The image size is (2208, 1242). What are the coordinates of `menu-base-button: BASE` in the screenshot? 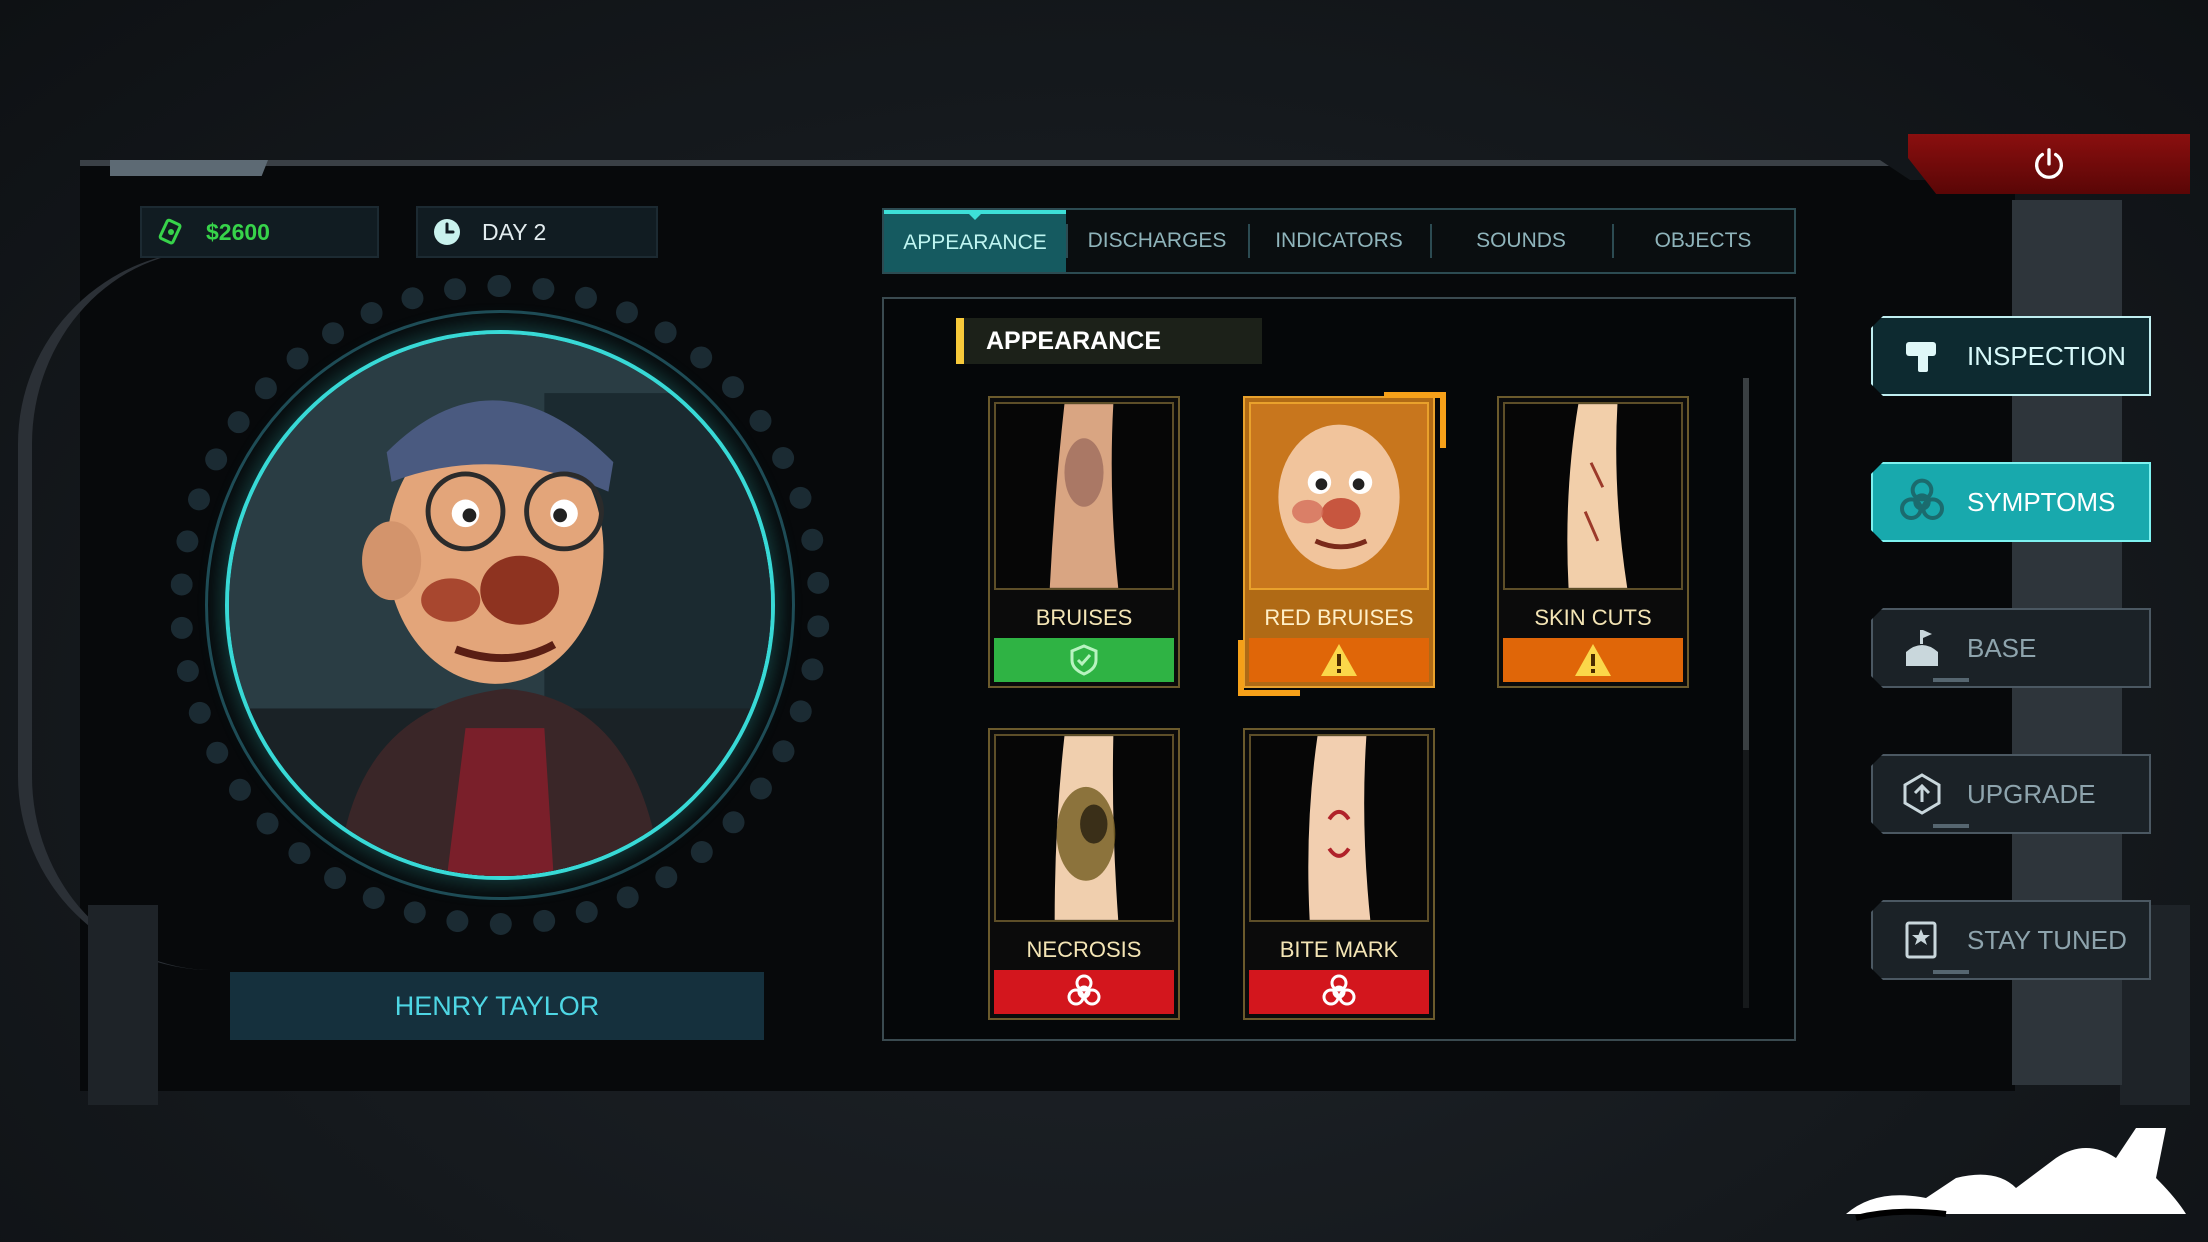 It's located at (2011, 648).